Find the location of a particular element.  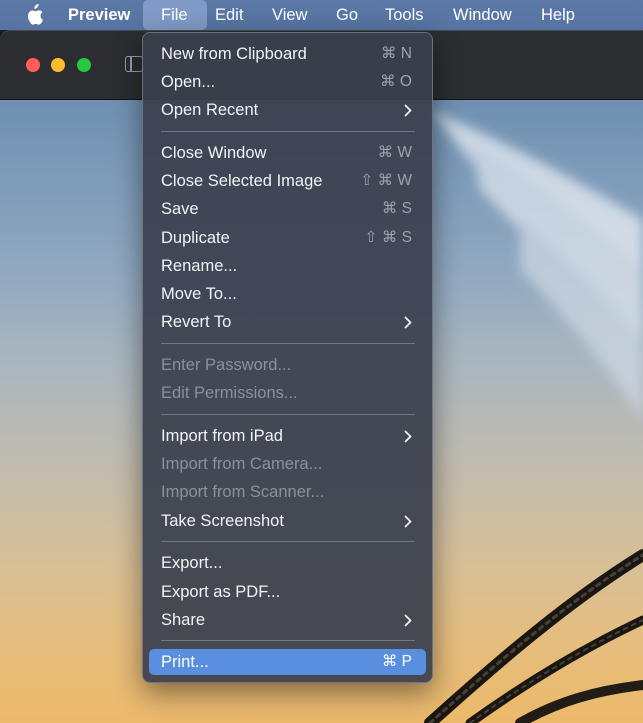

menu-item-open-recent: Open Recent is located at coordinates (287, 110).